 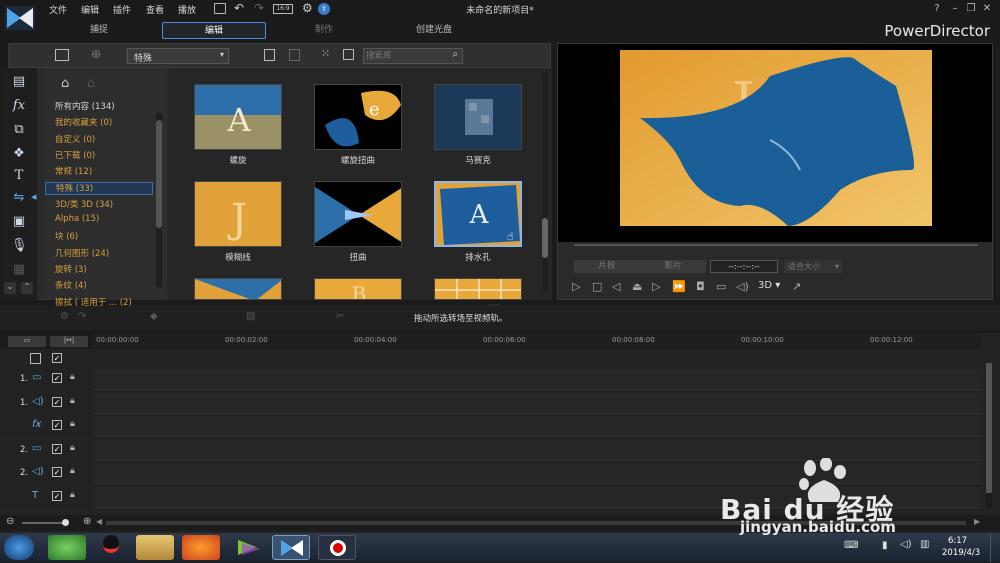 I want to click on preview-scrubber-bar, so click(x=776, y=245).